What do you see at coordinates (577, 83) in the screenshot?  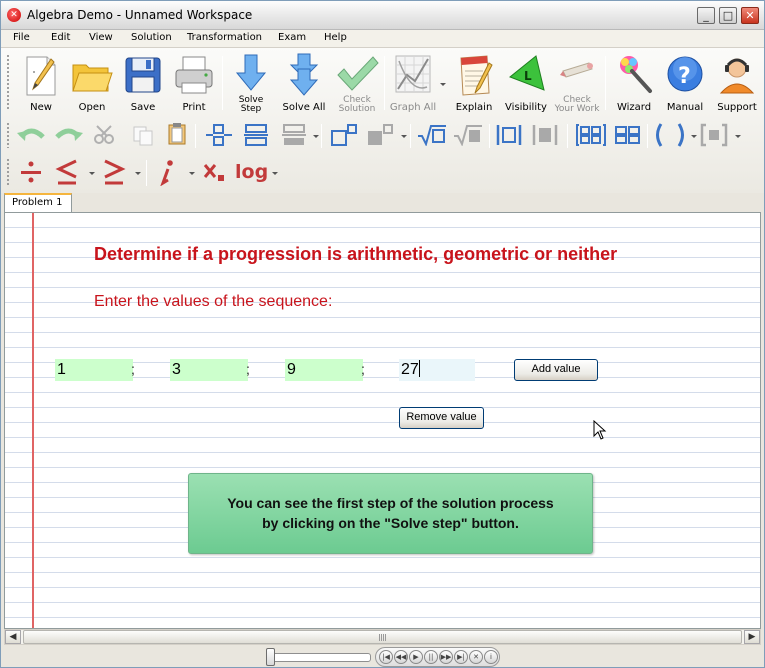 I see `check-your-work-button: Check Your Work` at bounding box center [577, 83].